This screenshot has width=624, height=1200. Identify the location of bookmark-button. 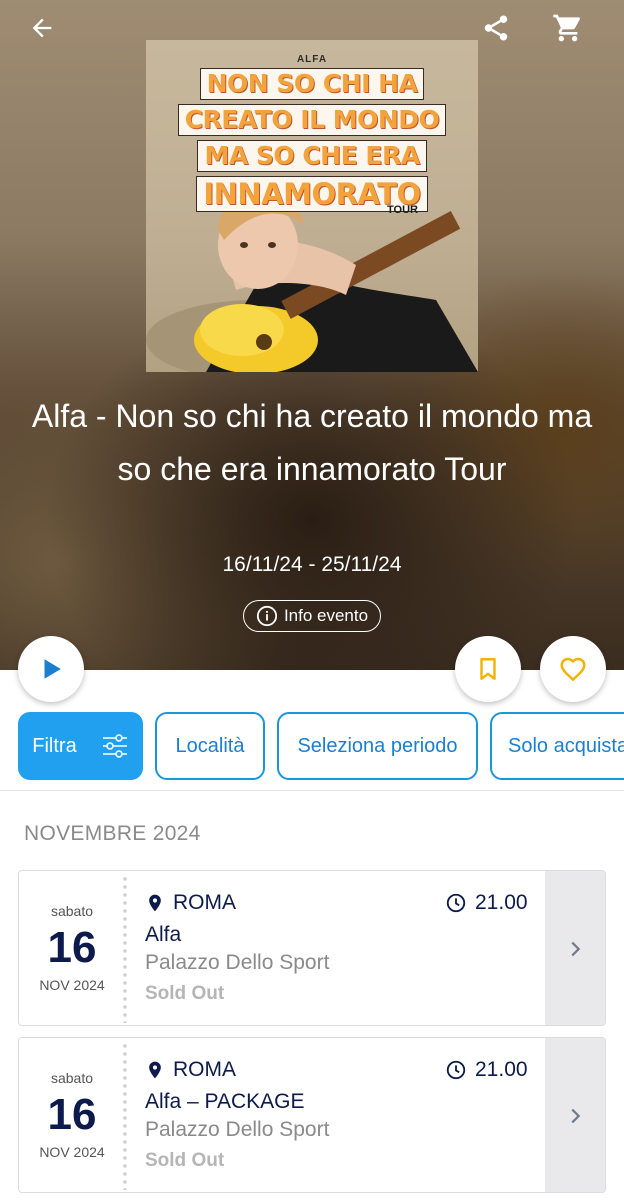
(488, 669).